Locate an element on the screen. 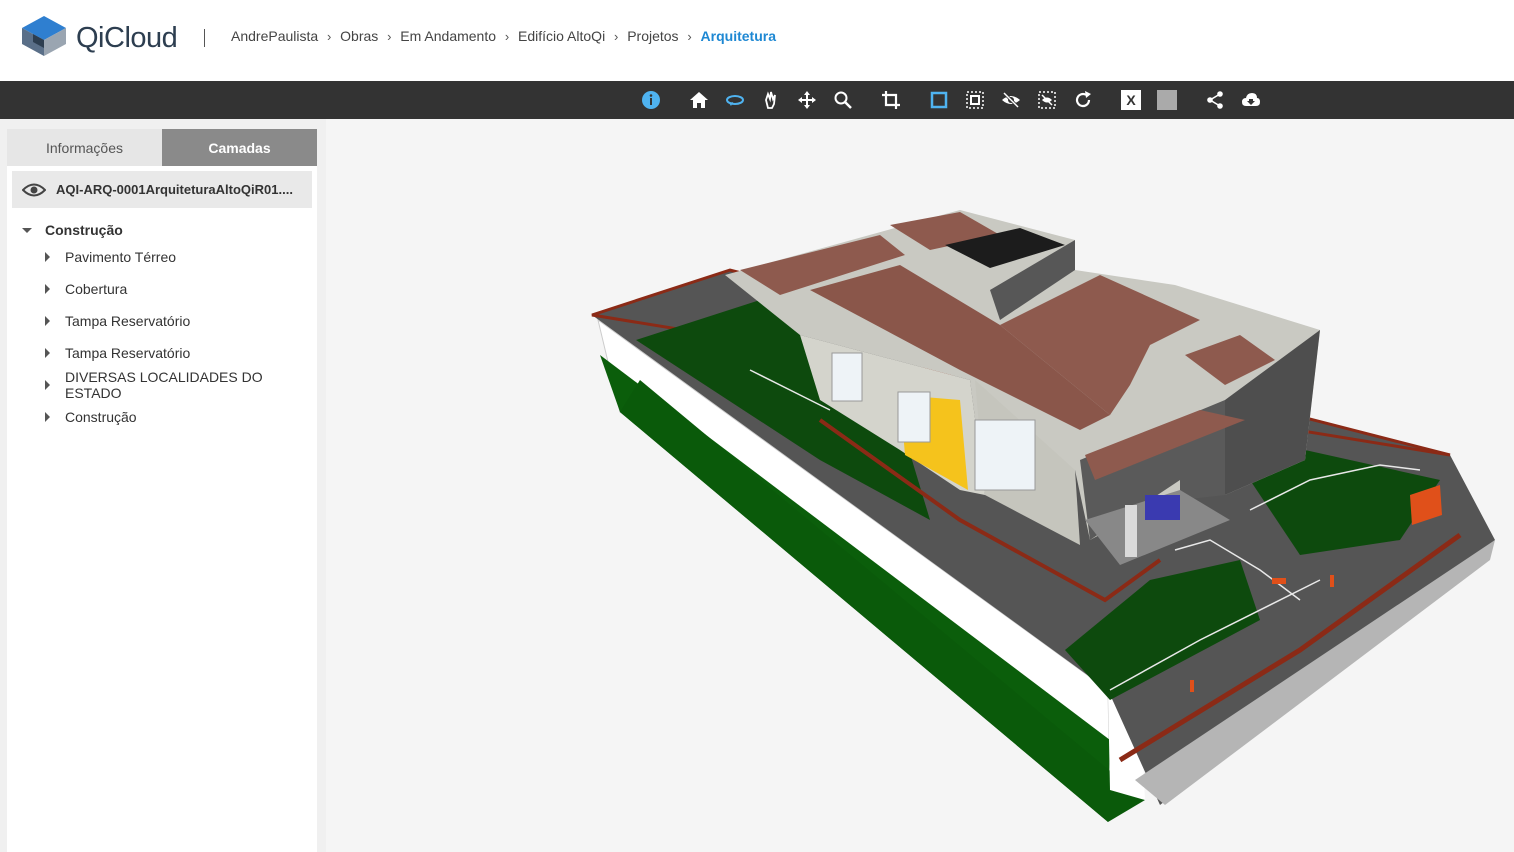 The image size is (1514, 852). hide-icon is located at coordinates (1011, 100).